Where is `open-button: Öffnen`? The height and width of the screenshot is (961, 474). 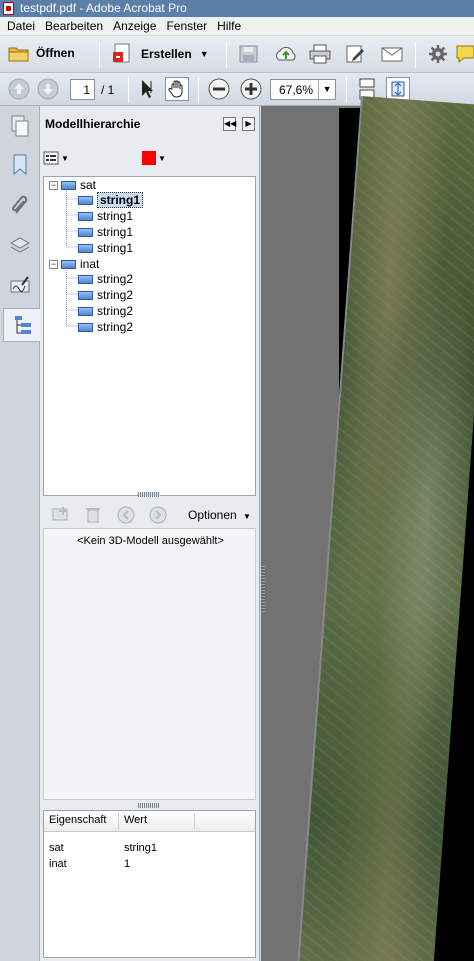 open-button: Öffnen is located at coordinates (41, 53).